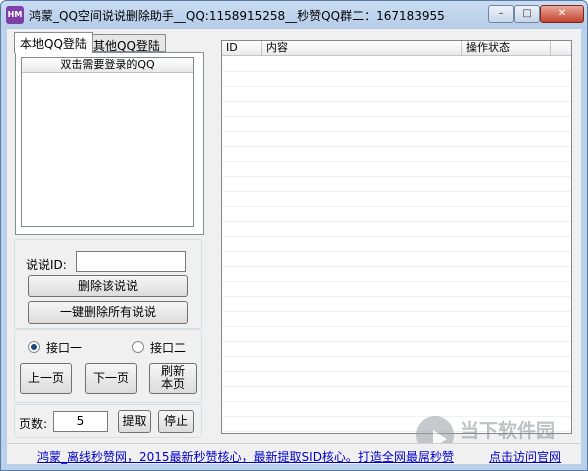 This screenshot has height=471, width=588. What do you see at coordinates (107, 65) in the screenshot?
I see `qq-list-header: 双击需要登录的QQ` at bounding box center [107, 65].